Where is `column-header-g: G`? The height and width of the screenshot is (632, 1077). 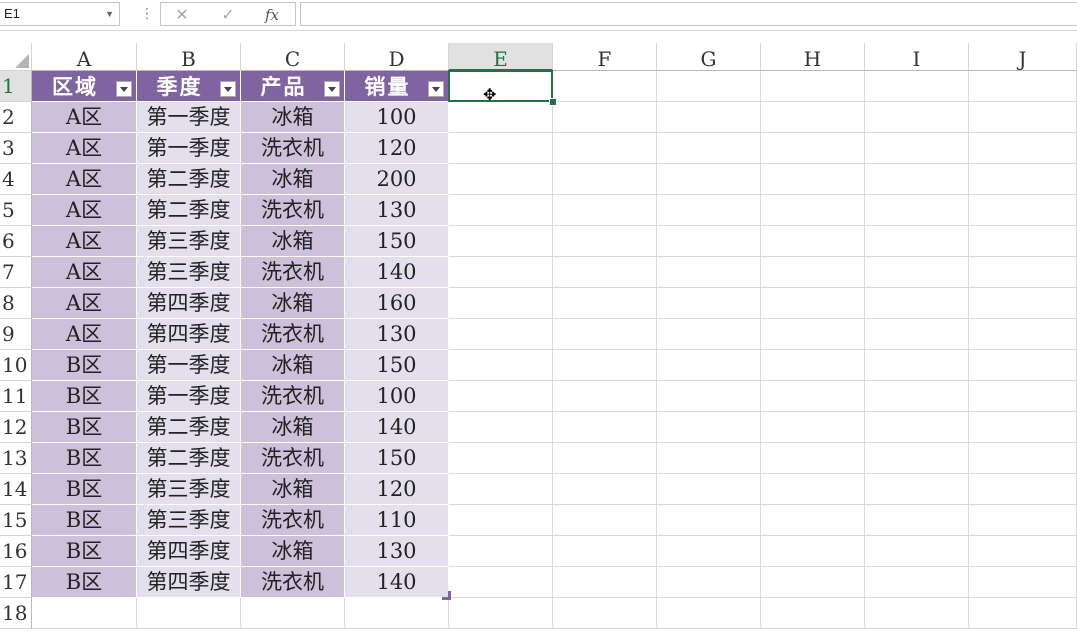
column-header-g: G is located at coordinates (709, 57).